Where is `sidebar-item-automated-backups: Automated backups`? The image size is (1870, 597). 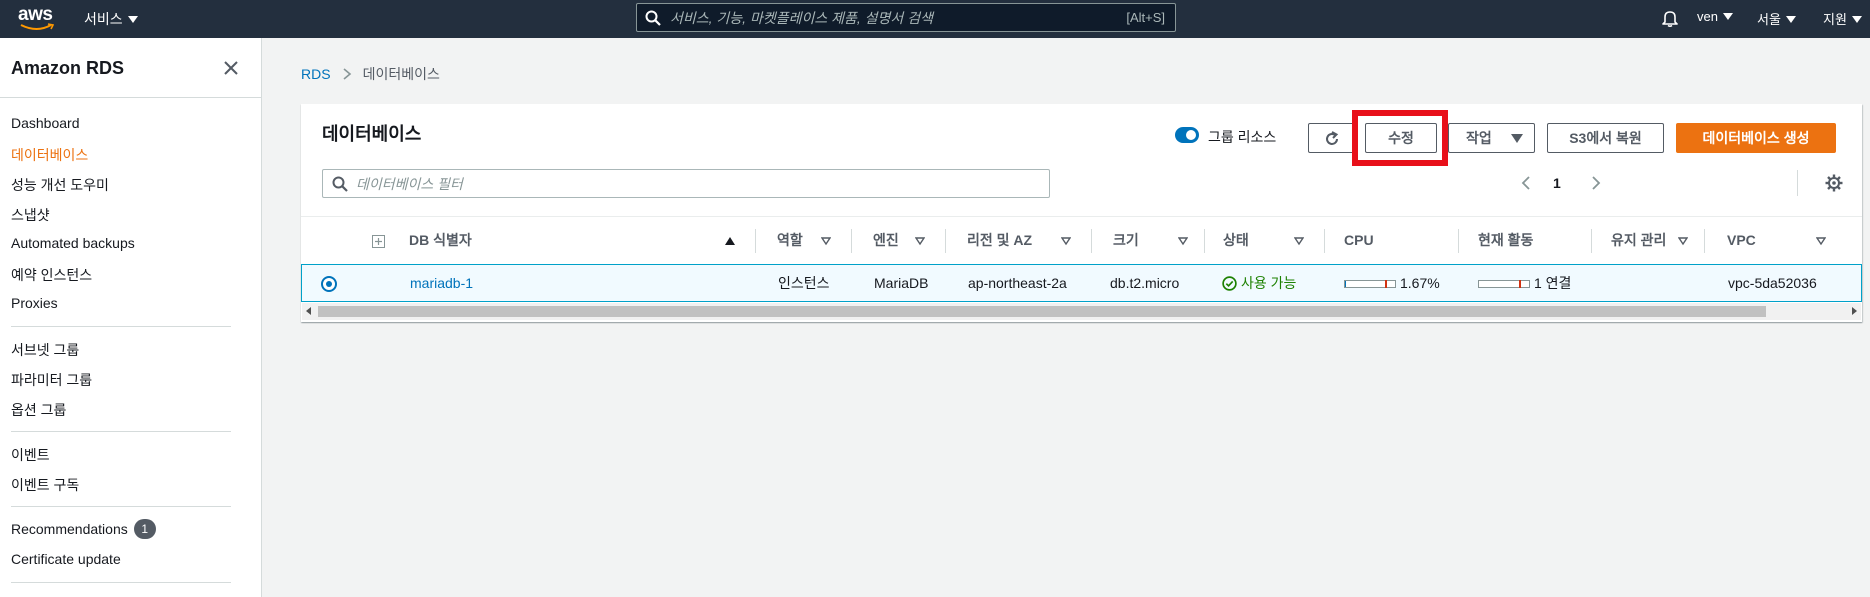
sidebar-item-automated-backups: Automated backups is located at coordinates (73, 243).